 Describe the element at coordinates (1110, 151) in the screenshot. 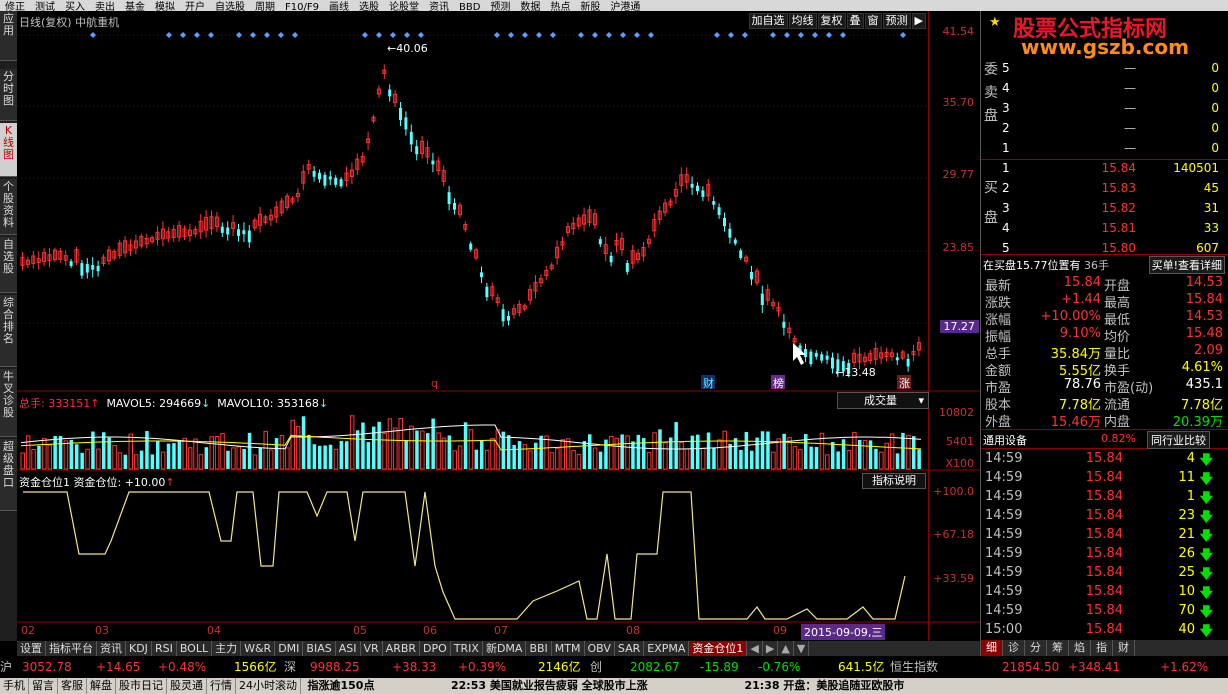

I see `sell-level: 1 — 0` at that location.